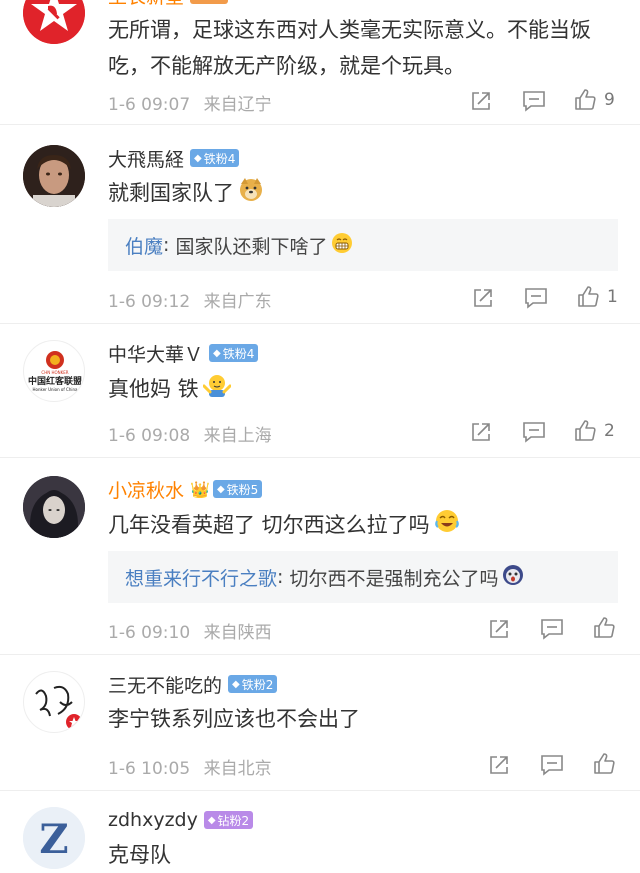 The image size is (640, 873). I want to click on fan-badge: ◆ 铁粉5, so click(237, 489).